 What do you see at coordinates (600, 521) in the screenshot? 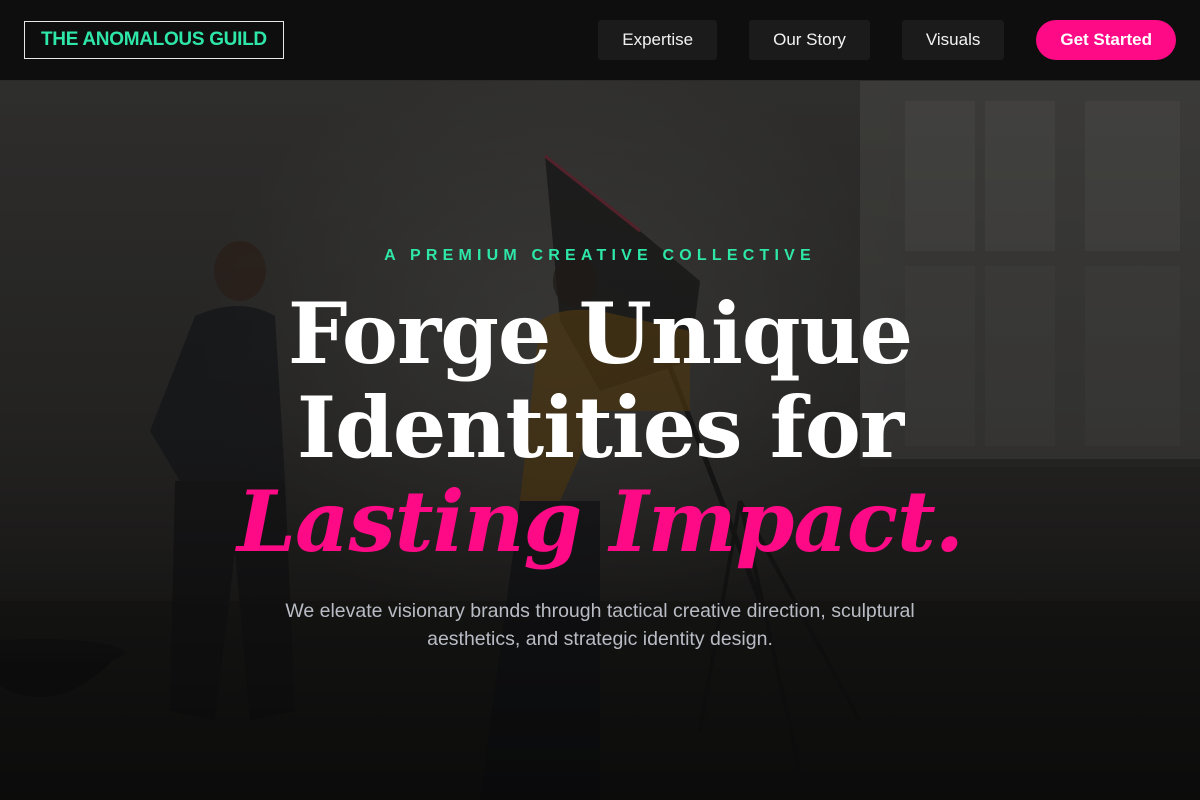
I see `headline-accent: Lasting Impact.` at bounding box center [600, 521].